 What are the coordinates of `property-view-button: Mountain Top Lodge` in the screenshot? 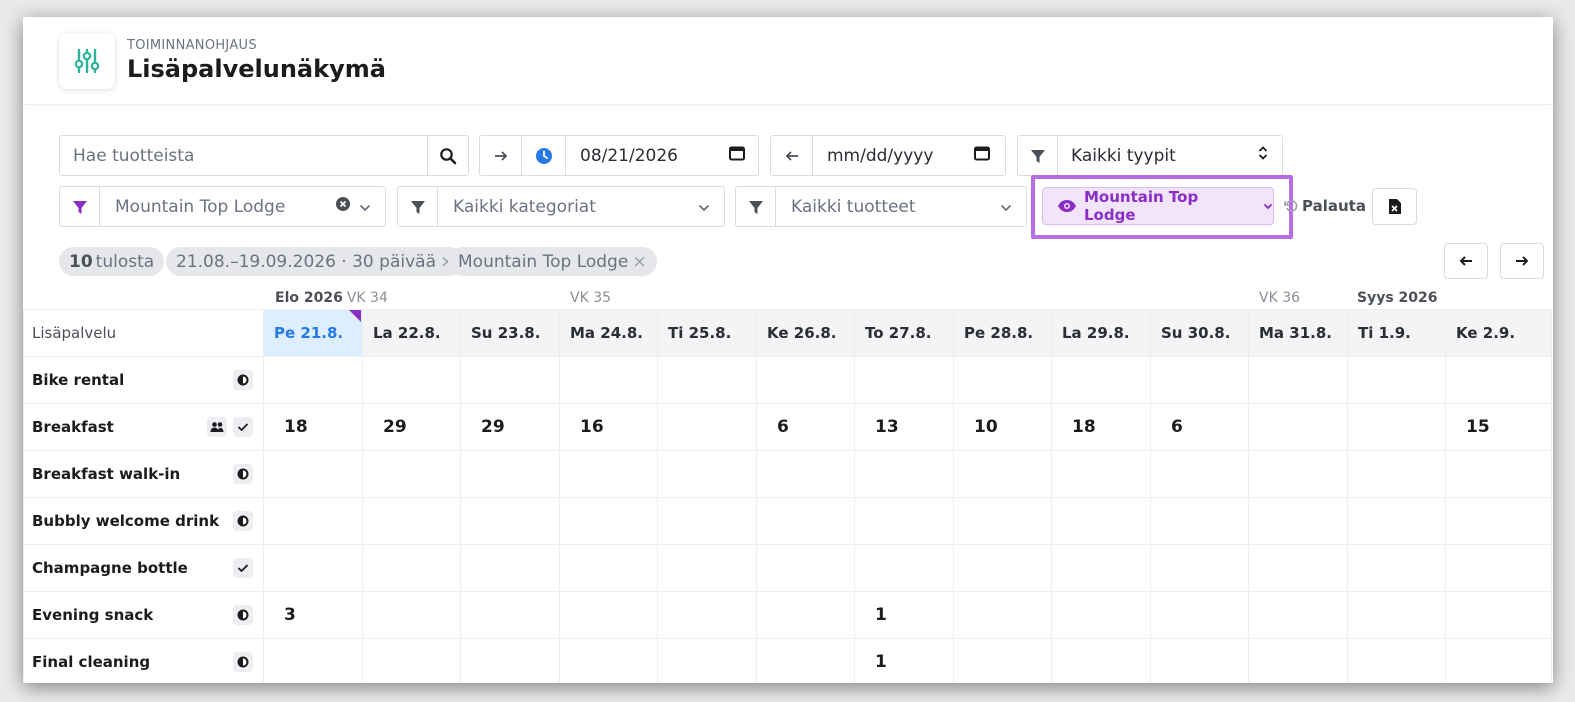 It's located at (1158, 206).